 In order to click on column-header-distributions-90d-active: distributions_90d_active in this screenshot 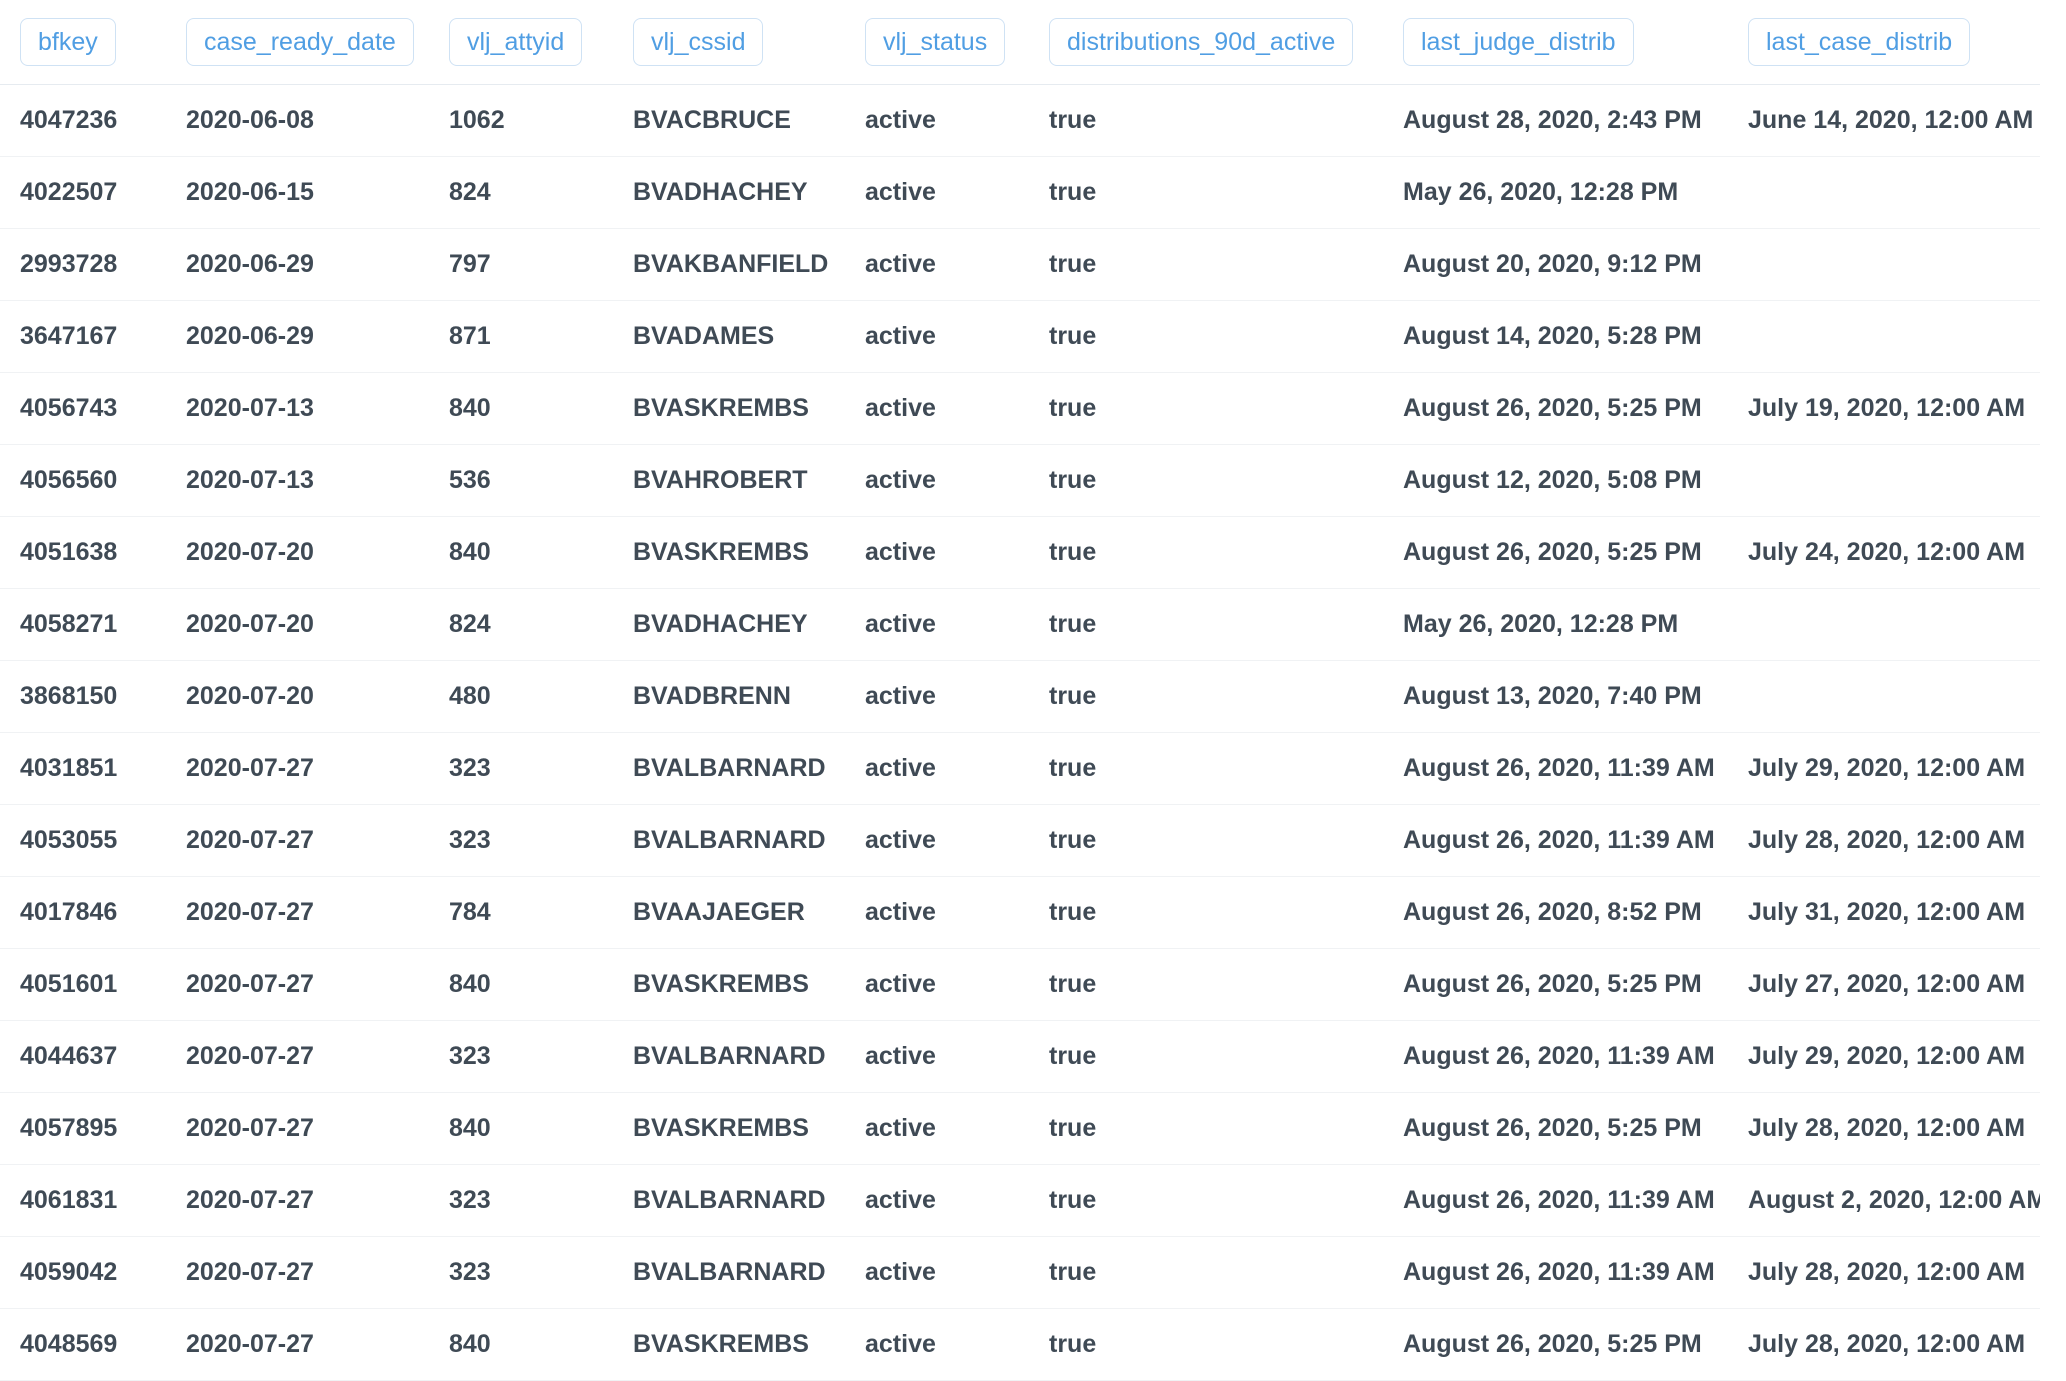, I will do `click(1206, 42)`.